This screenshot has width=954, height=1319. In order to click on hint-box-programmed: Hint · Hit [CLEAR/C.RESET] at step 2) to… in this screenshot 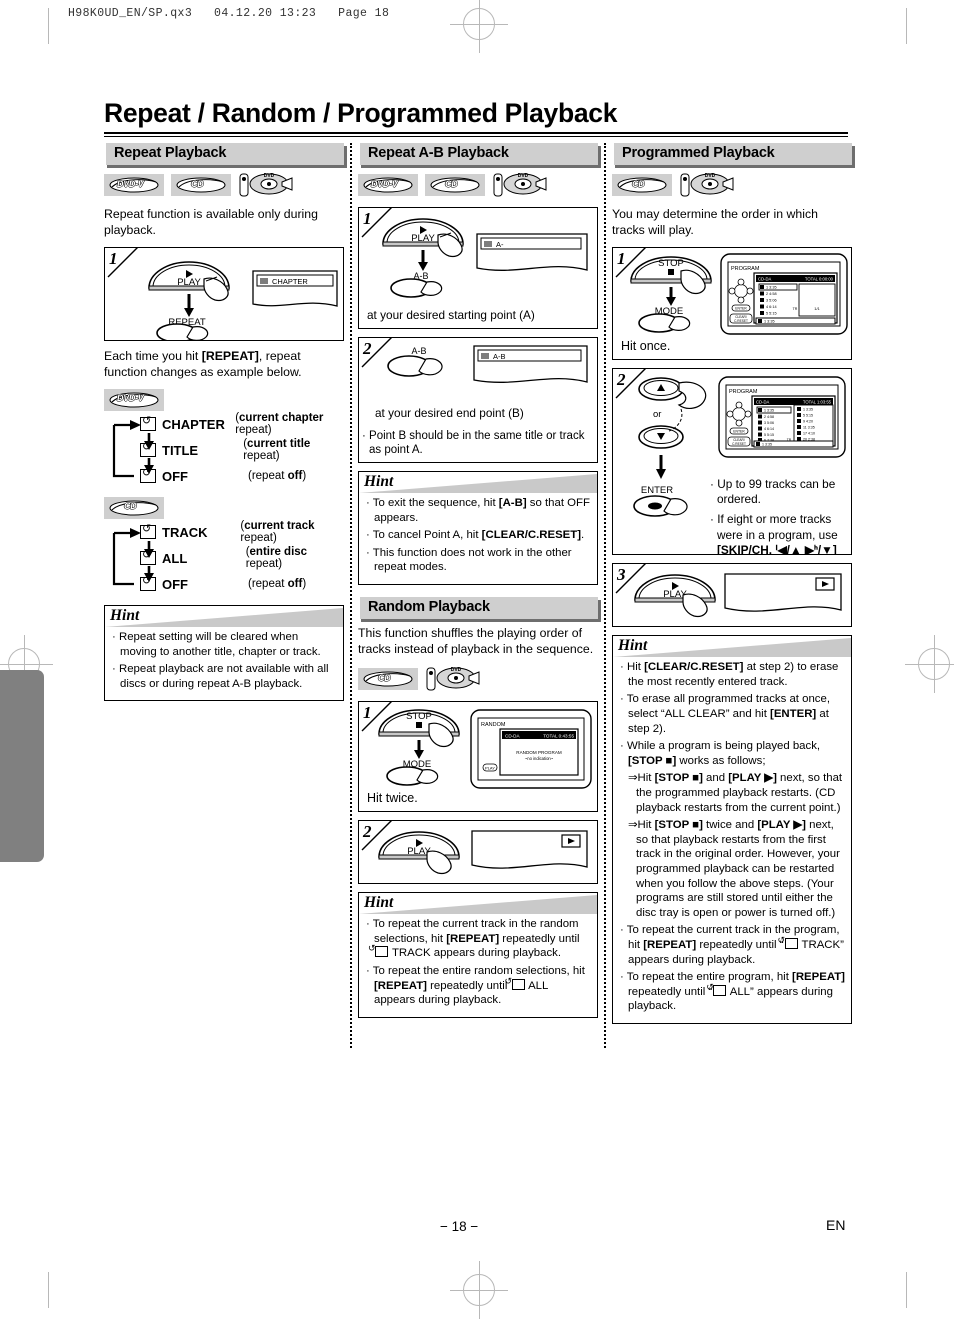, I will do `click(732, 829)`.